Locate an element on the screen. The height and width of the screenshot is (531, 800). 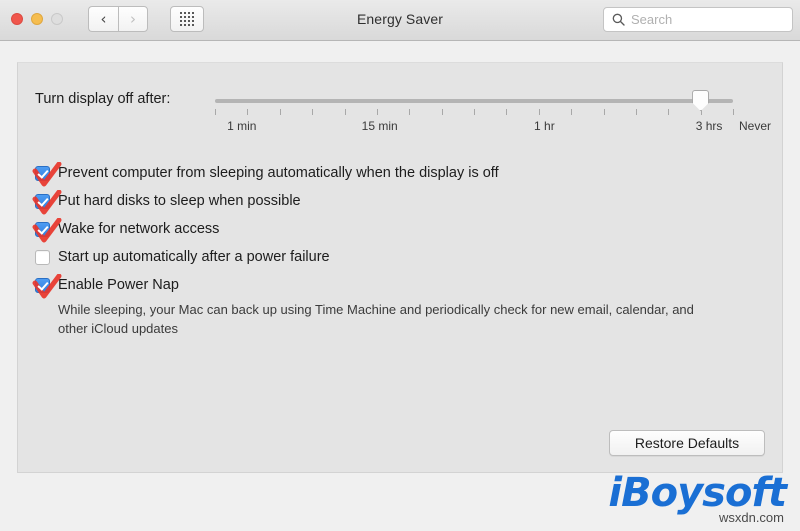
slider-tick-marks is located at coordinates (474, 112).